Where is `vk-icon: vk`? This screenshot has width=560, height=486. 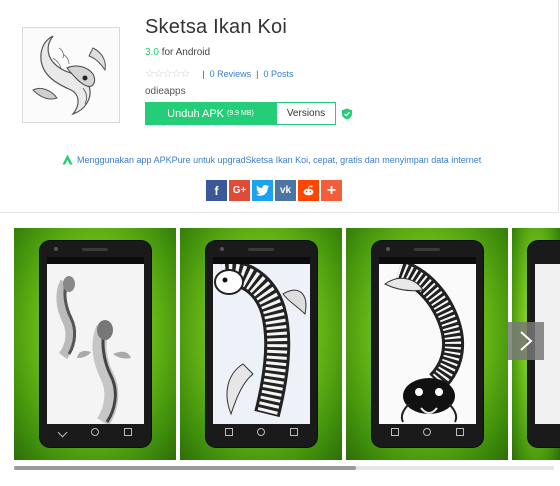 vk-icon: vk is located at coordinates (285, 190).